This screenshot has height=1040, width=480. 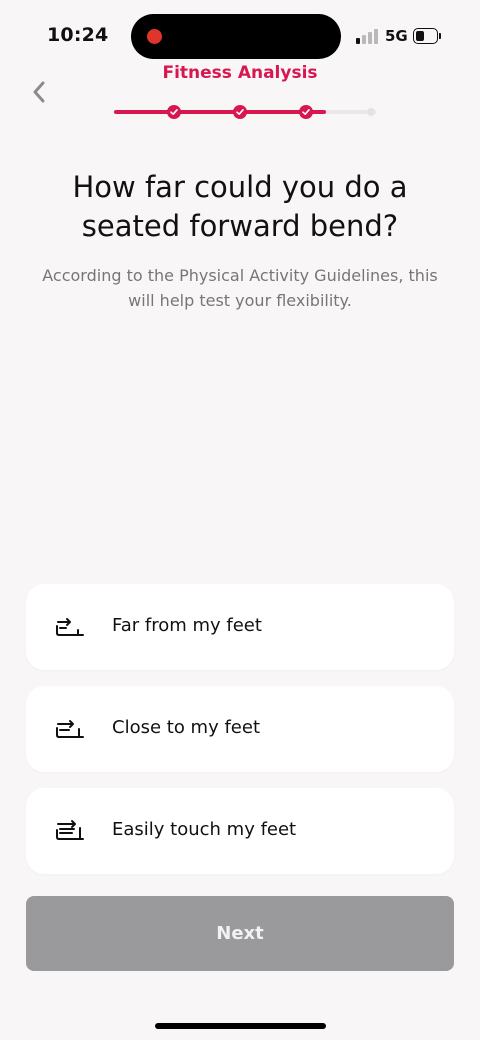 I want to click on dynamic-island, so click(x=236, y=36).